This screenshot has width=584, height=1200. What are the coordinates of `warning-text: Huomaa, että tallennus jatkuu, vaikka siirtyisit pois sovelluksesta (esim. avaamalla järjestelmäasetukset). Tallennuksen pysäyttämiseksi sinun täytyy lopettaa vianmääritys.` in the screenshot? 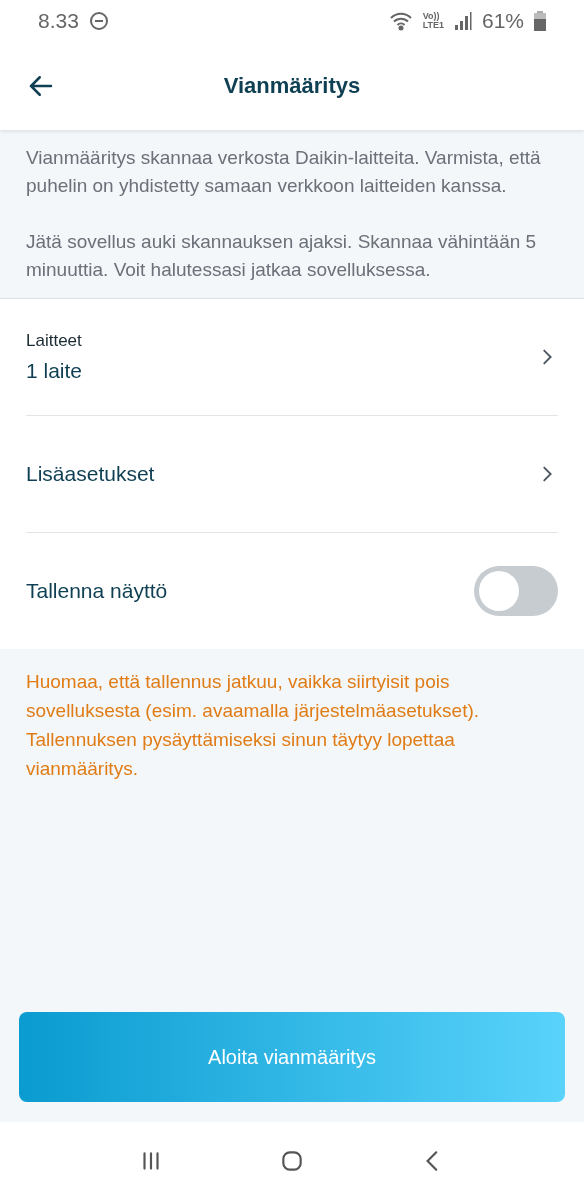 It's located at (252, 725).